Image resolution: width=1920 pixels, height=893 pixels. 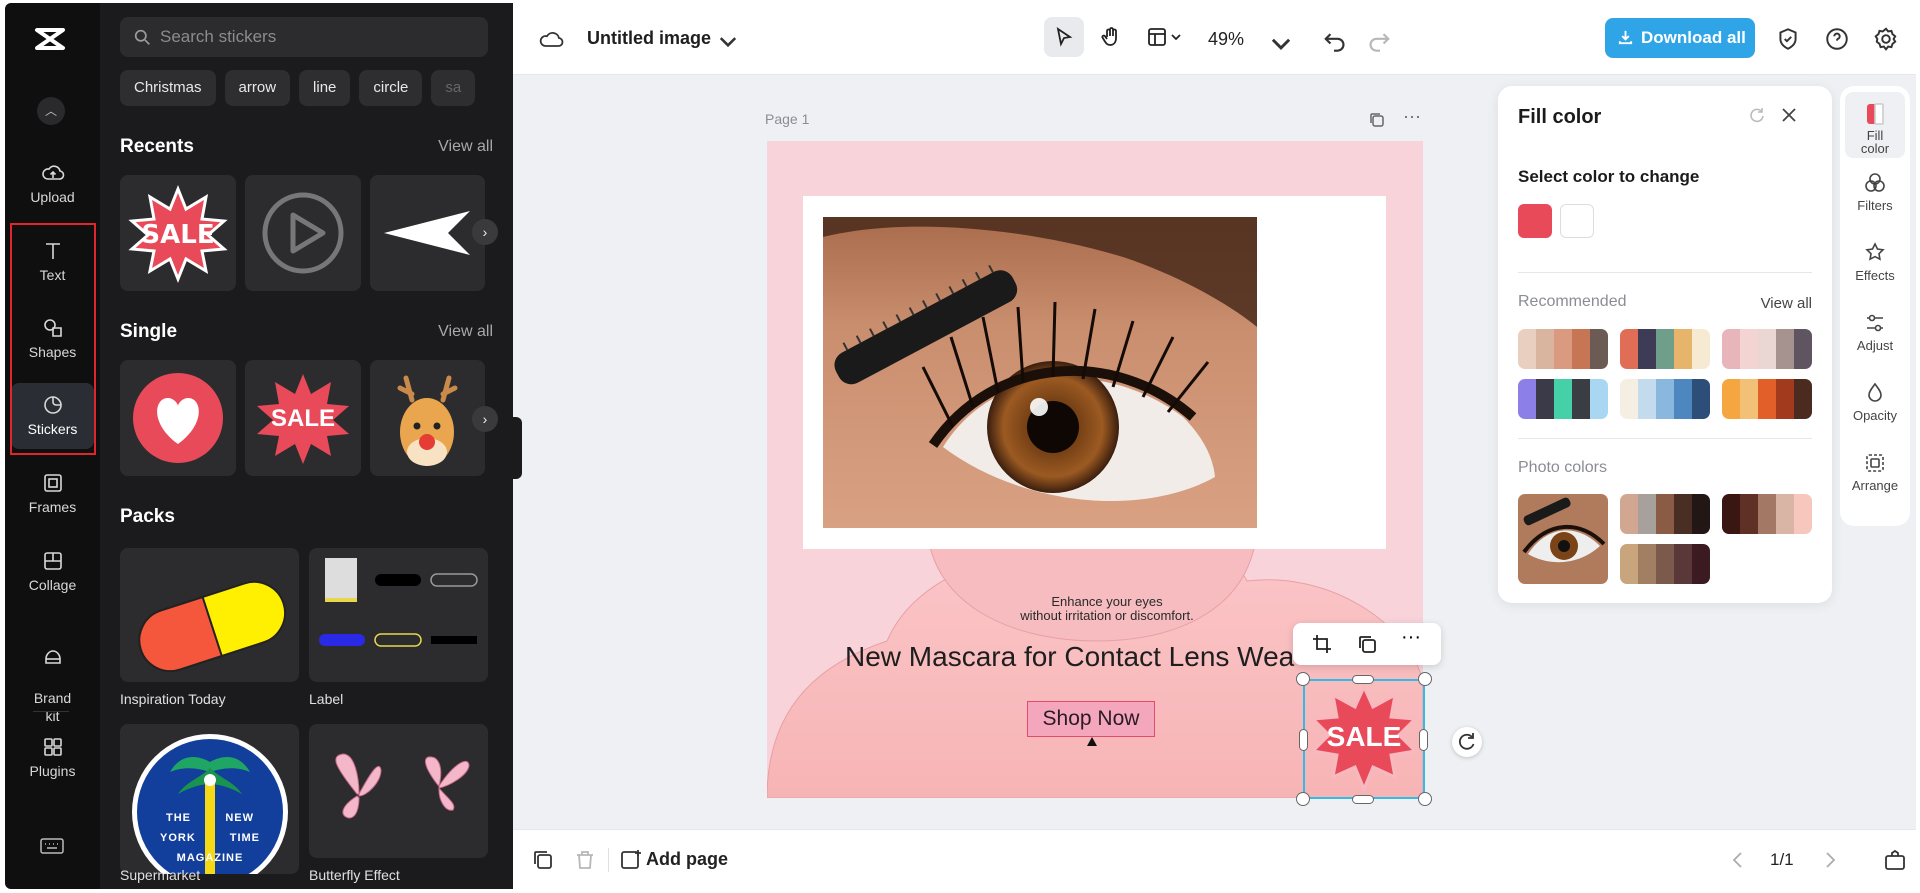 What do you see at coordinates (52, 846) in the screenshot?
I see `keyboard-shortcuts-button` at bounding box center [52, 846].